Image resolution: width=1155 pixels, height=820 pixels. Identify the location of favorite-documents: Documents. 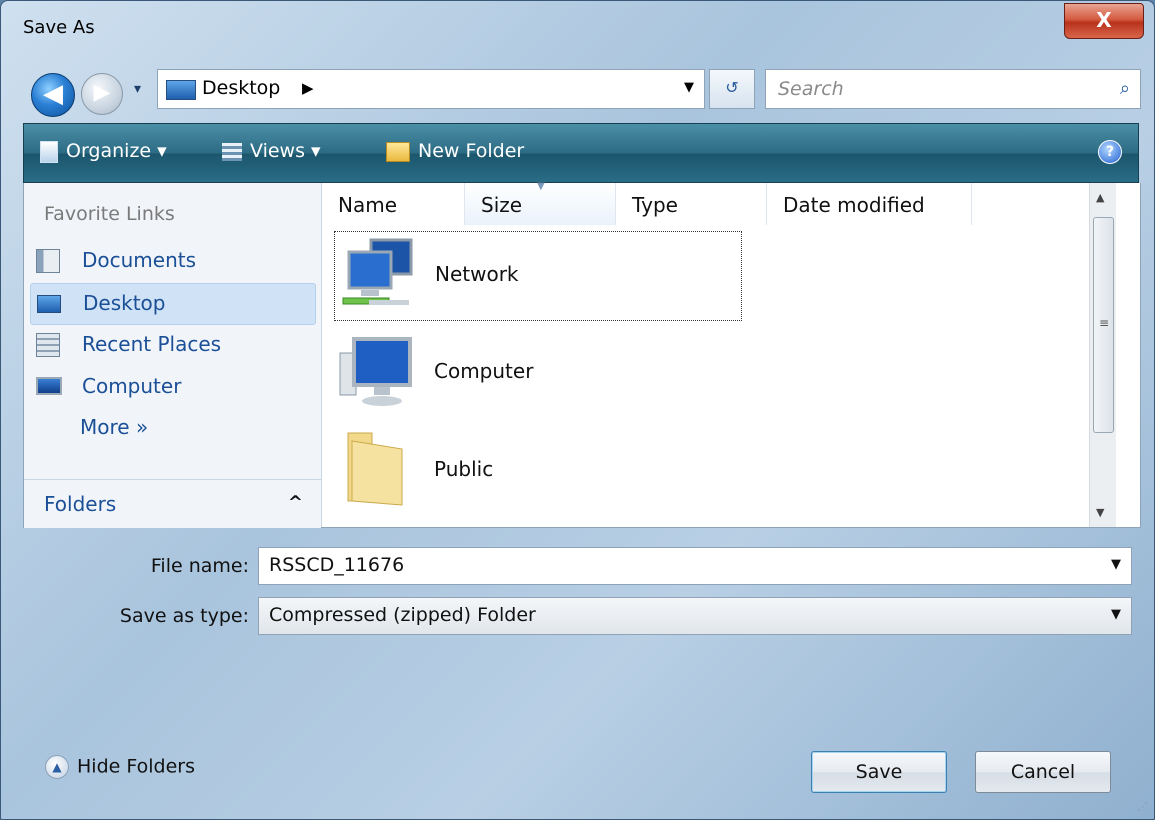
(172, 261).